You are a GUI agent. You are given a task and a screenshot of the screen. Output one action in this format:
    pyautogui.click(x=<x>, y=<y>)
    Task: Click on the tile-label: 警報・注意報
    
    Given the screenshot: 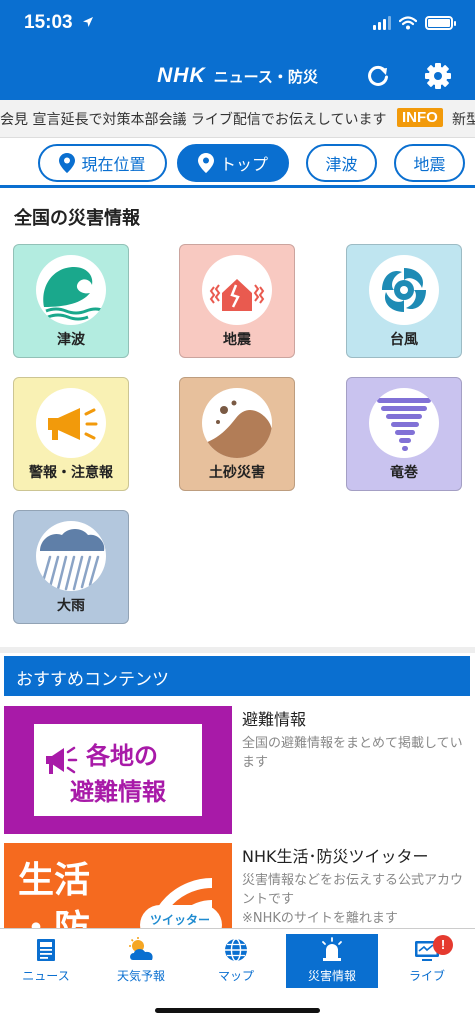 What is the action you would take?
    pyautogui.click(x=71, y=473)
    